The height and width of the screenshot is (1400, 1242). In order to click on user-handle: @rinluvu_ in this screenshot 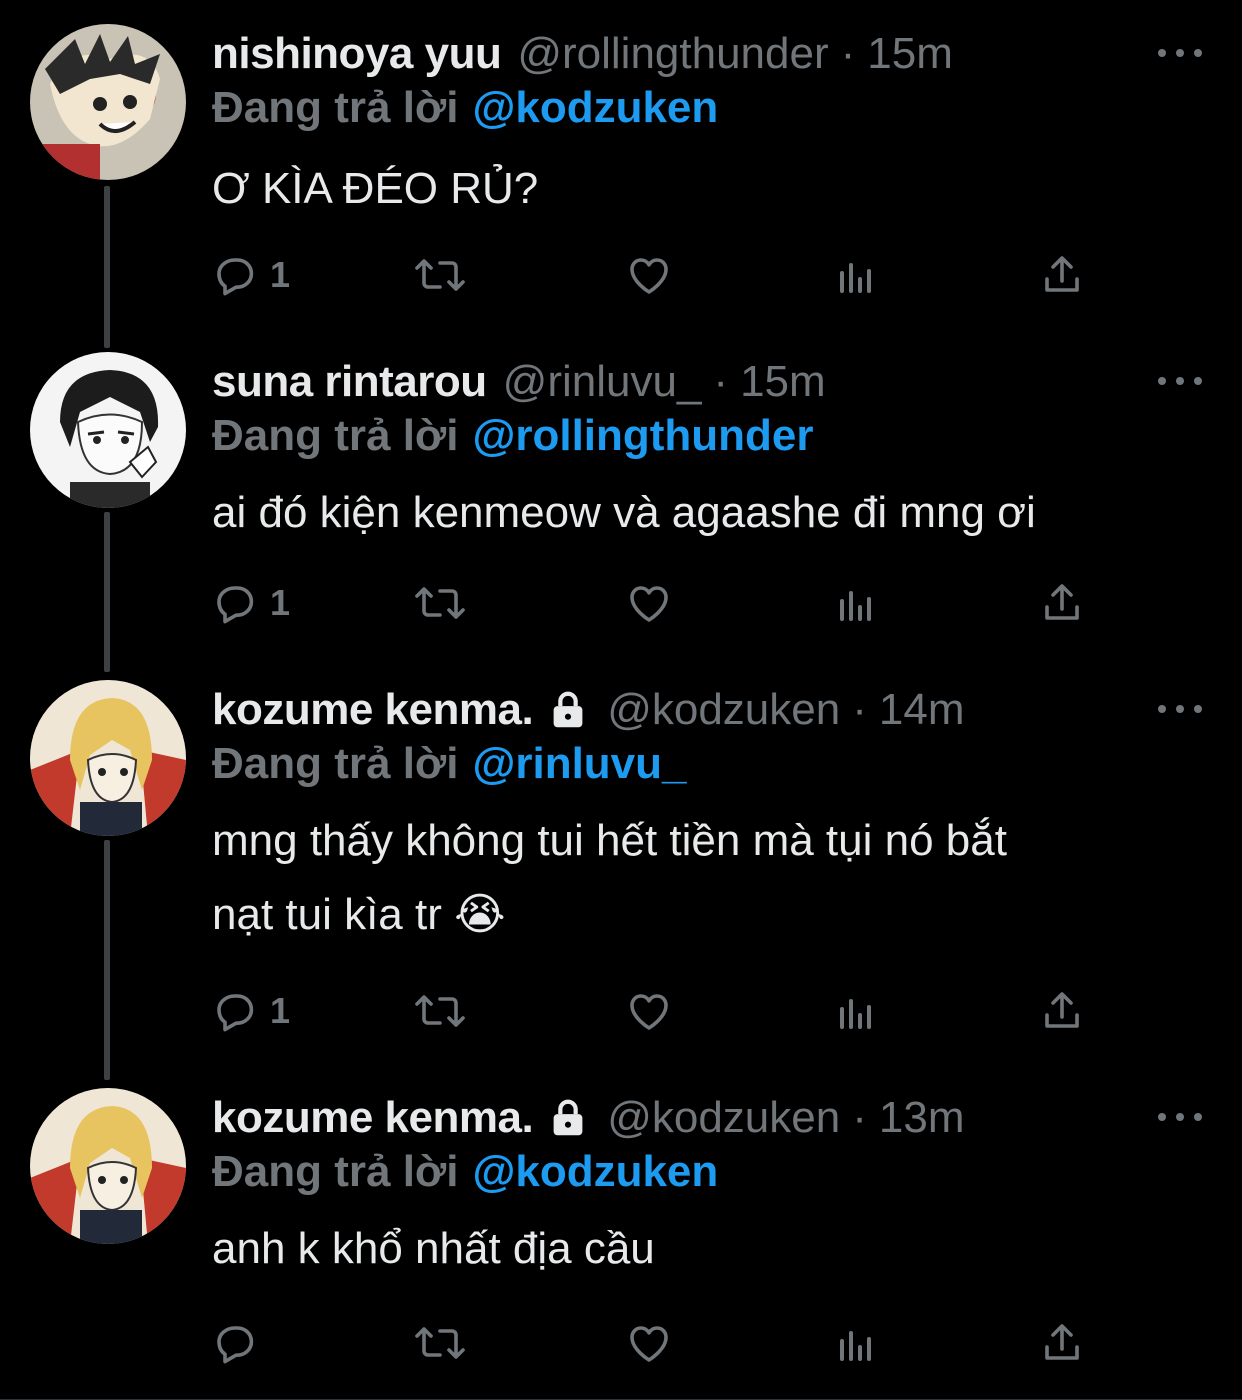, I will do `click(602, 382)`.